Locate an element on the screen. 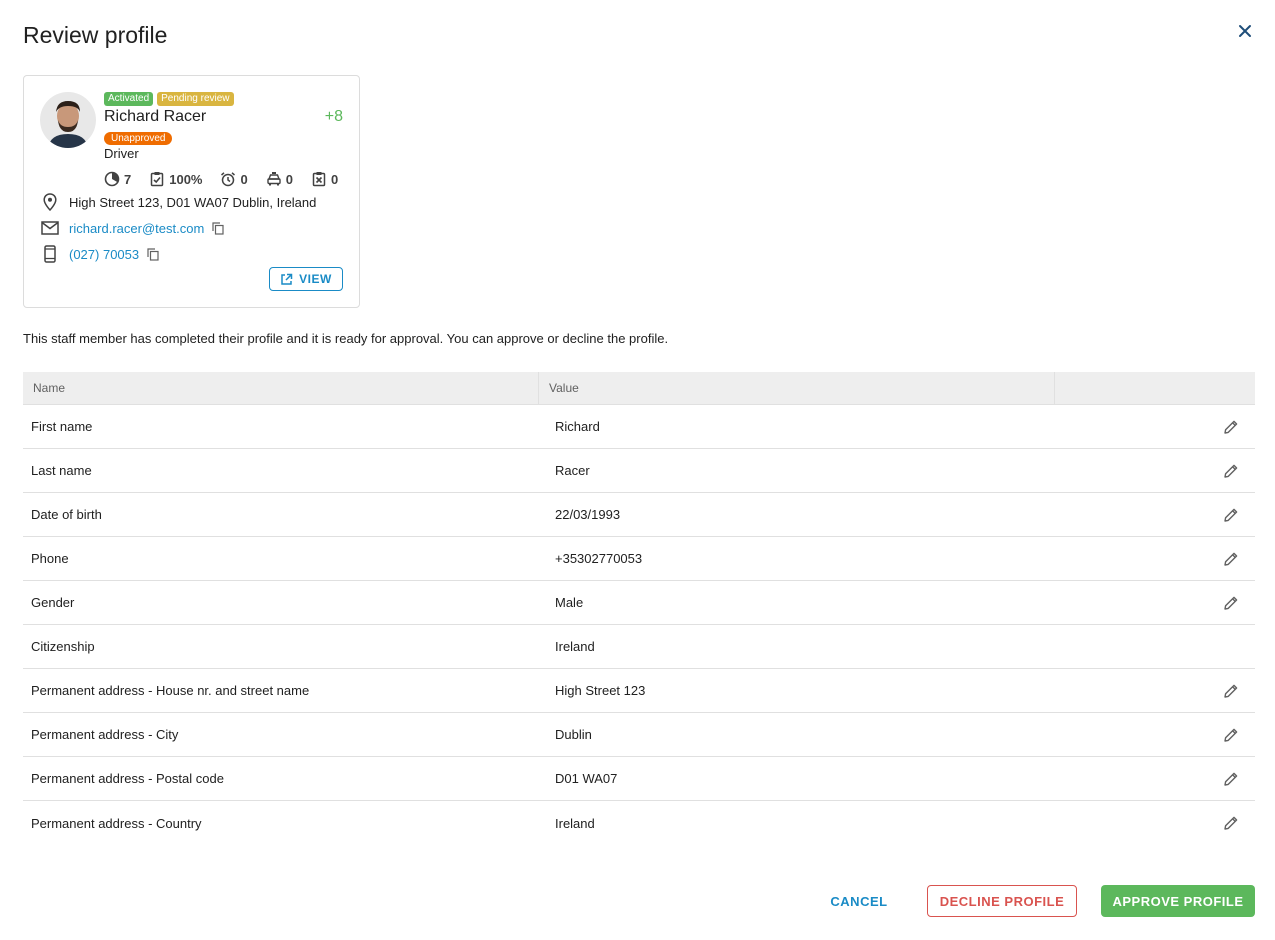 The width and height of the screenshot is (1275, 940). profile-score: +8 is located at coordinates (333, 116).